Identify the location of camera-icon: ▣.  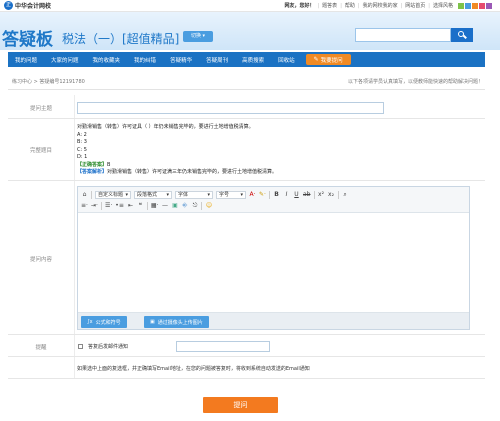
(152, 322).